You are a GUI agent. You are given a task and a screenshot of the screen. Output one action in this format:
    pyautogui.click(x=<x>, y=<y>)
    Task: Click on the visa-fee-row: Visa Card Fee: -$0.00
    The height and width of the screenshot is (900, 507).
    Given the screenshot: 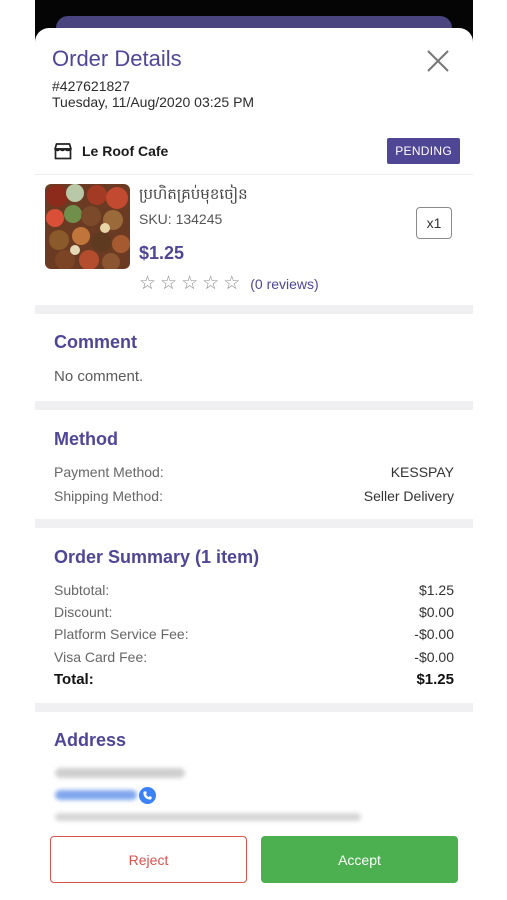 What is the action you would take?
    pyautogui.click(x=254, y=657)
    